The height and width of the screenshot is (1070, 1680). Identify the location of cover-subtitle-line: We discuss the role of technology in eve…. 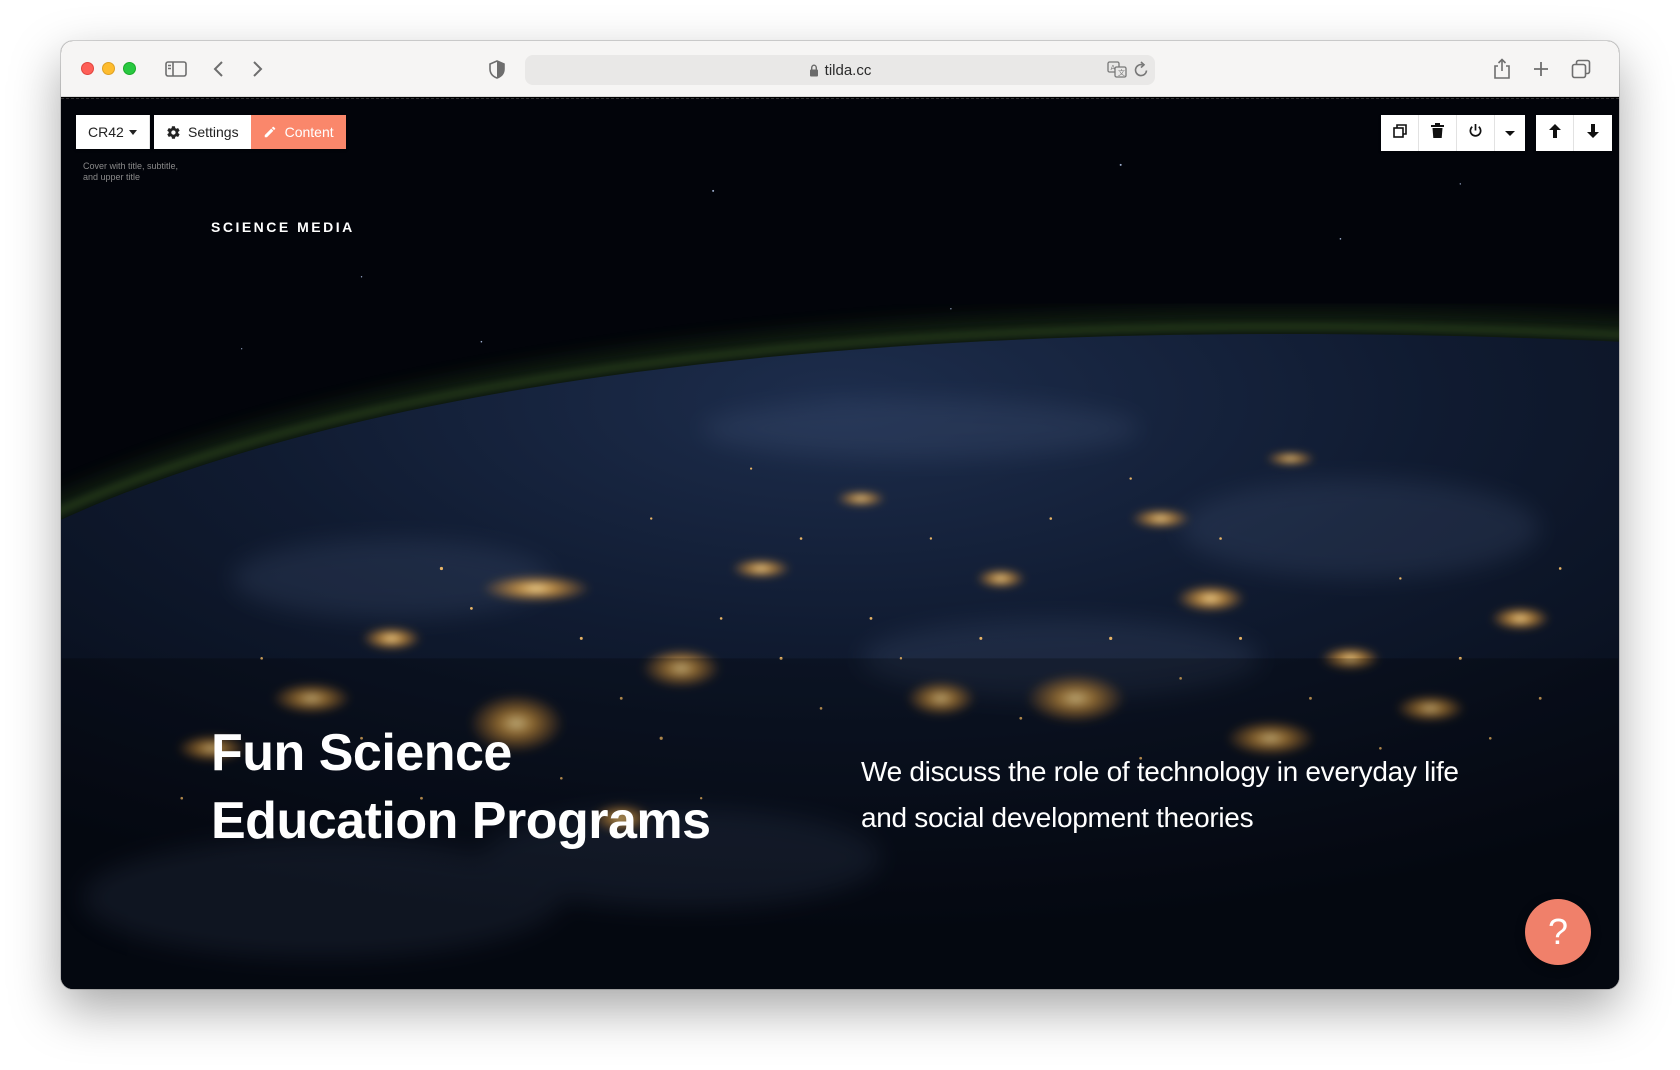
(1160, 771).